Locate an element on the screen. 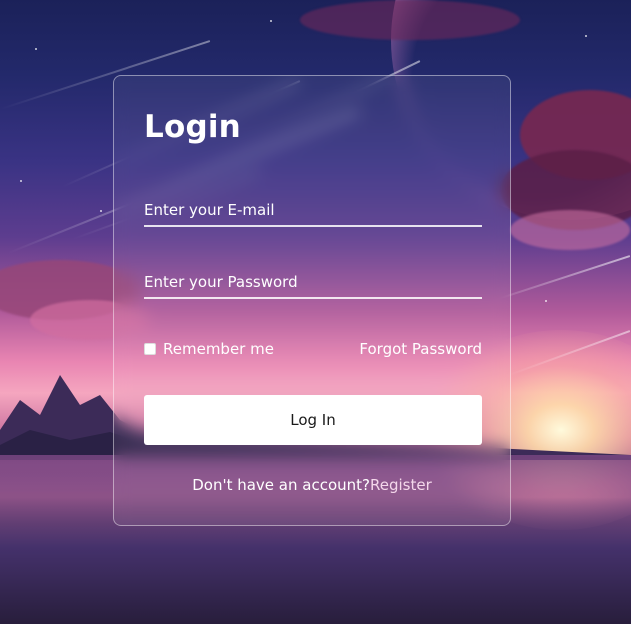  register-prompt: Don't have an account?Register is located at coordinates (312, 485).